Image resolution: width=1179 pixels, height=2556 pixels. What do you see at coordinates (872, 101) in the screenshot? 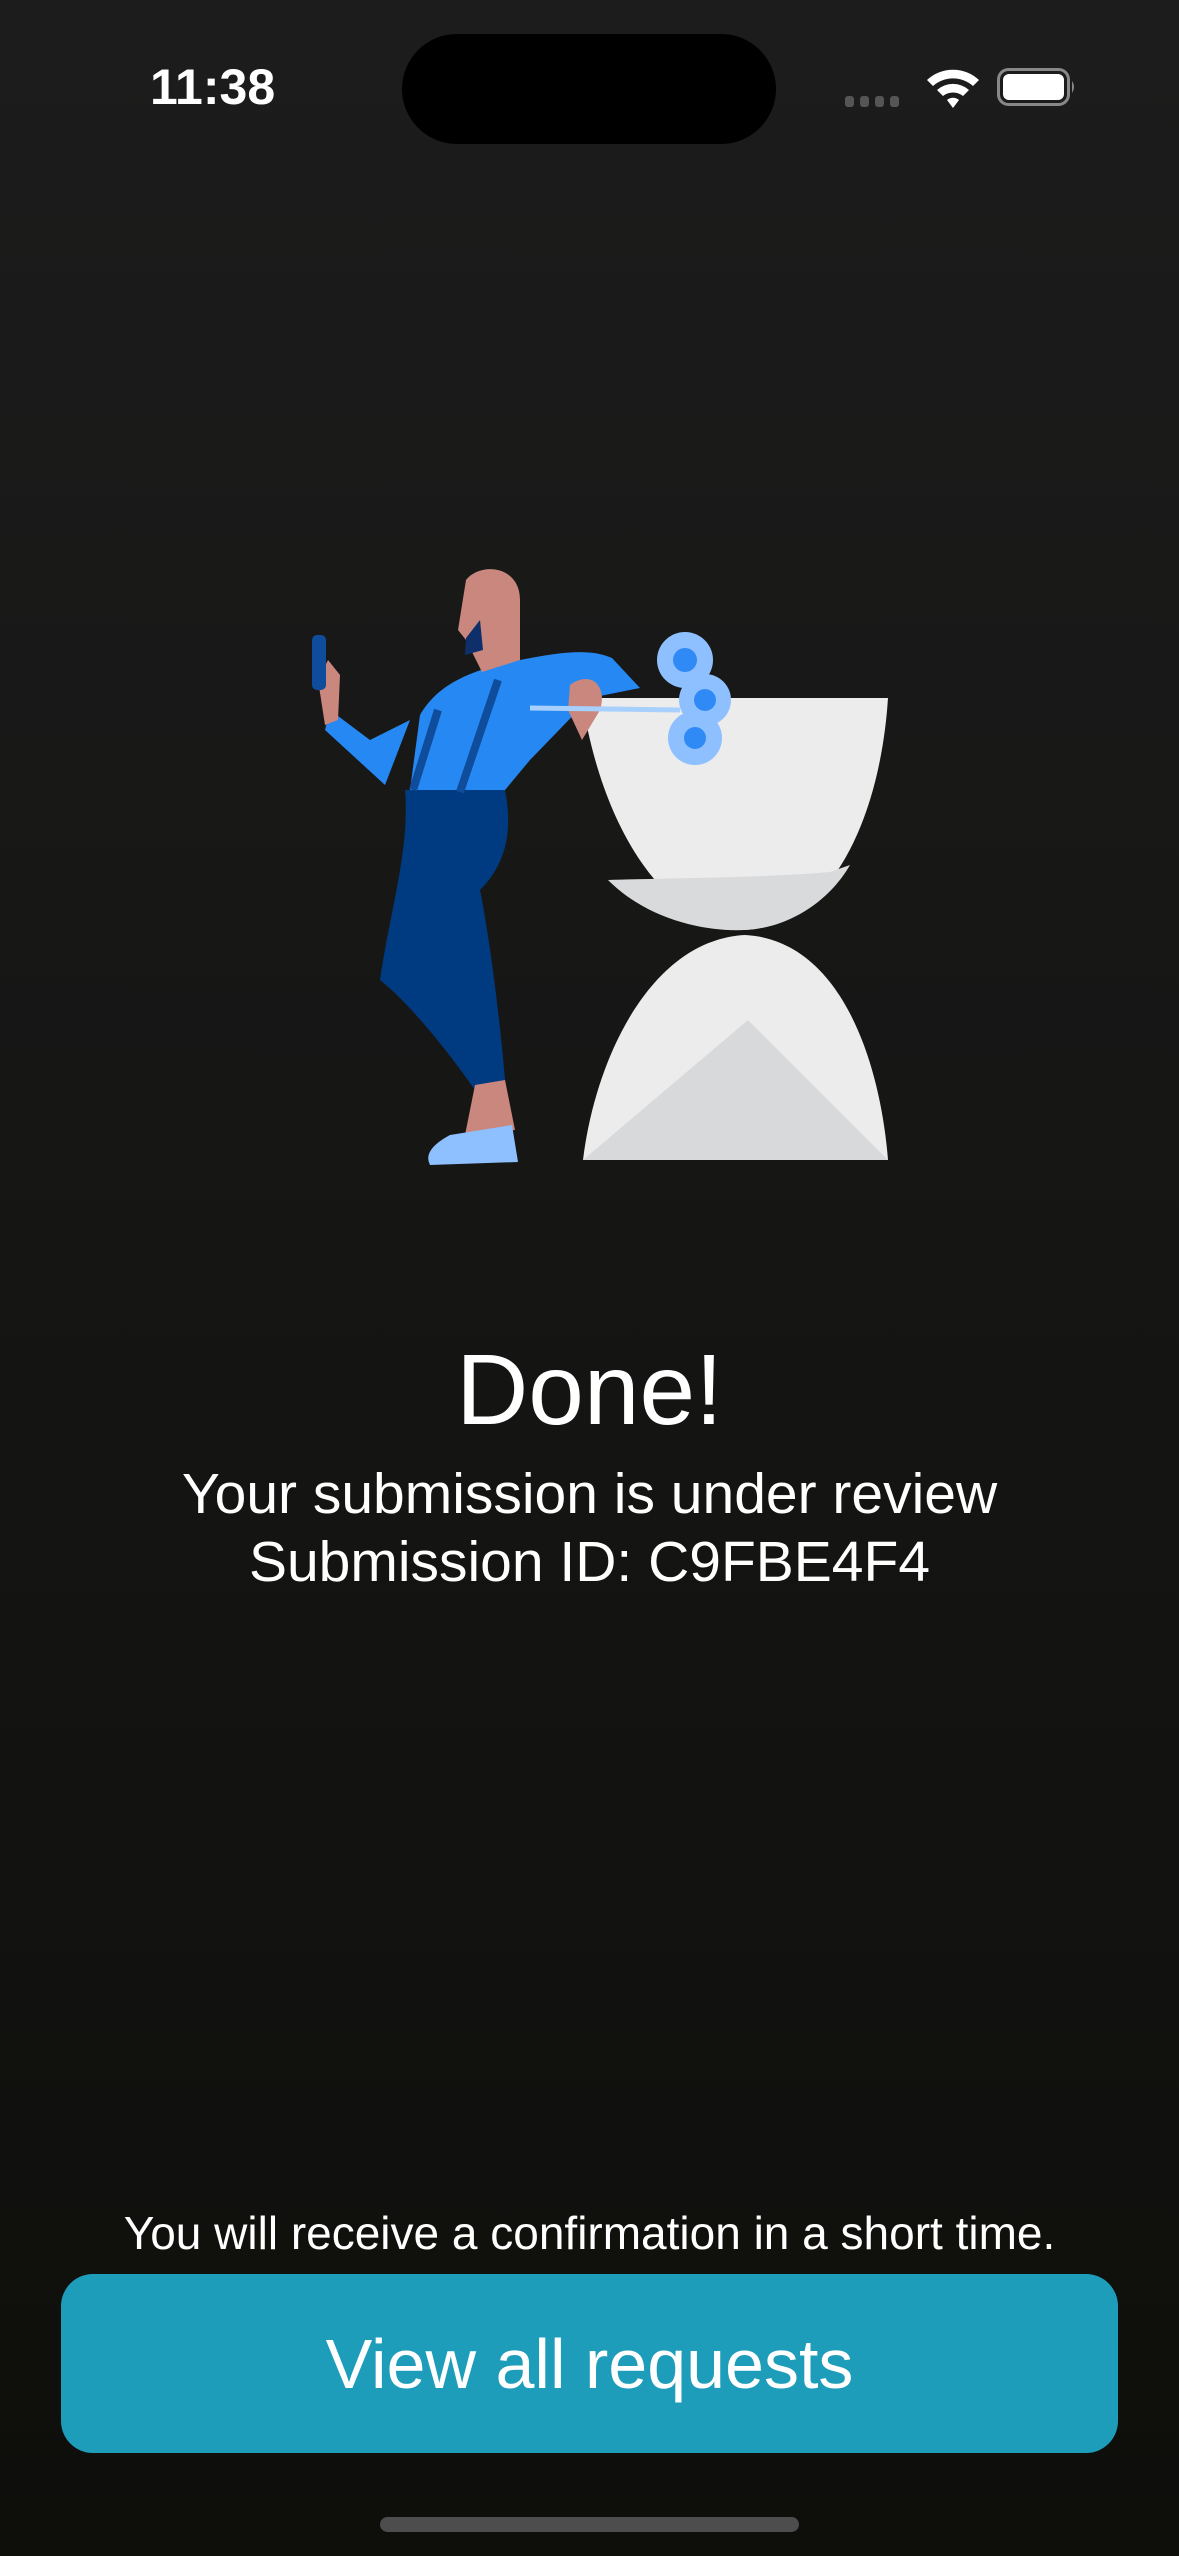
I see `cellular-signal-icon` at bounding box center [872, 101].